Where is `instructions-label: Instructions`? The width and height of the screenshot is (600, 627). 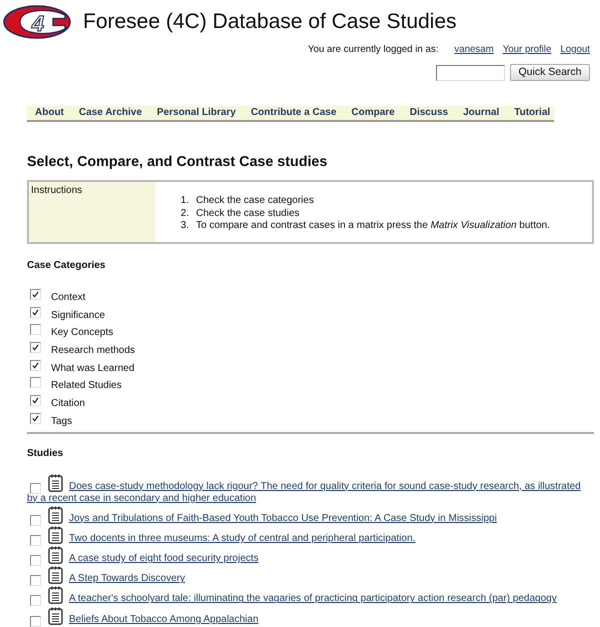 instructions-label: Instructions is located at coordinates (92, 212).